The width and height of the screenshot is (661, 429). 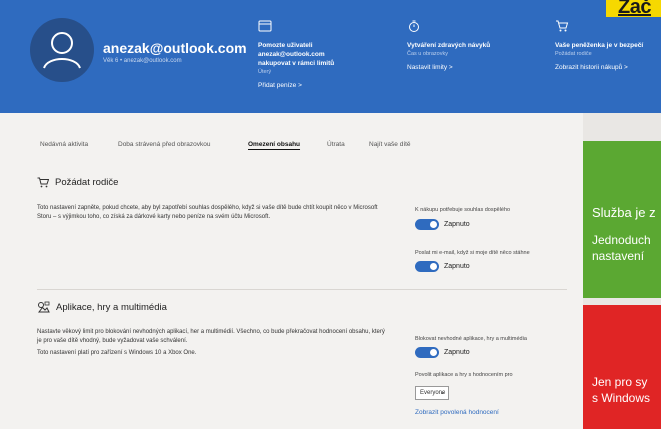 I want to click on set-limits-link: Nastavit limity >, so click(x=464, y=67).